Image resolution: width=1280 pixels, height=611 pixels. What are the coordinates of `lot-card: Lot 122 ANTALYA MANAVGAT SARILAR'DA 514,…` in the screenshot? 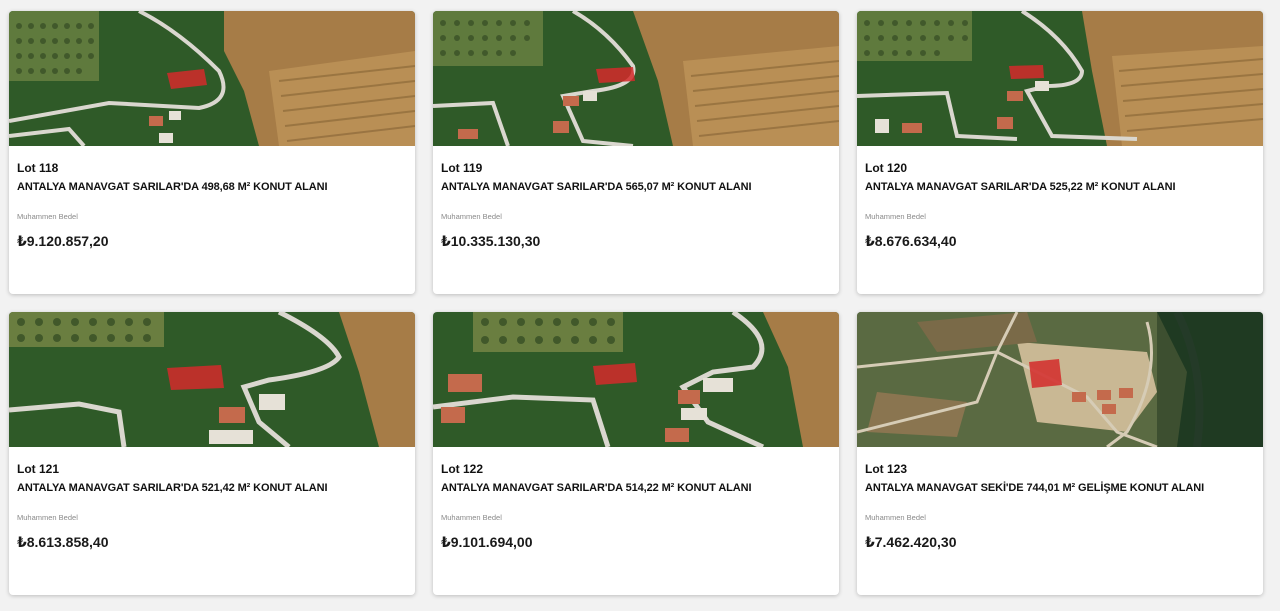 It's located at (636, 453).